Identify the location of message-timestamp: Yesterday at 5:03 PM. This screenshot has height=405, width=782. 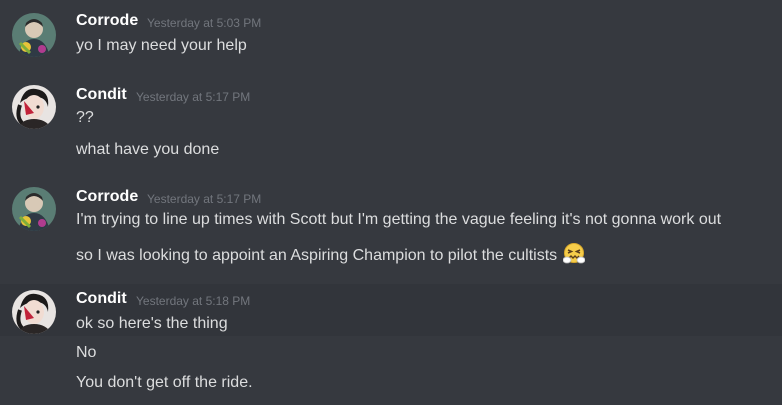
(204, 23).